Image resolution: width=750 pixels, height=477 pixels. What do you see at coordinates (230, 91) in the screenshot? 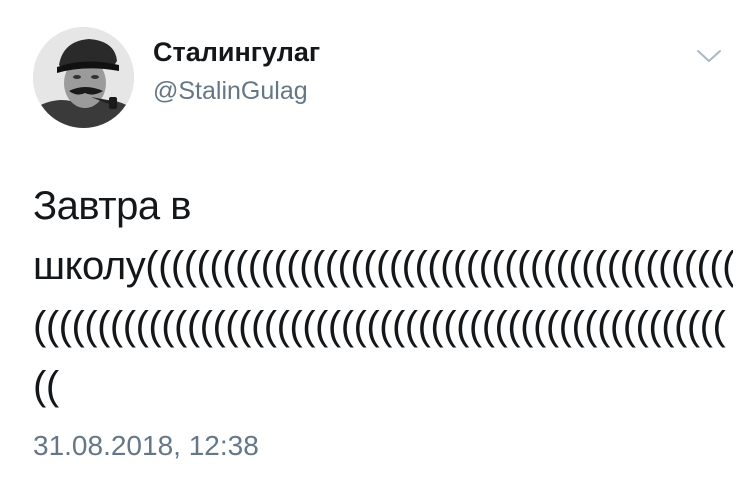
I see `author-handle: @StalinGulag` at bounding box center [230, 91].